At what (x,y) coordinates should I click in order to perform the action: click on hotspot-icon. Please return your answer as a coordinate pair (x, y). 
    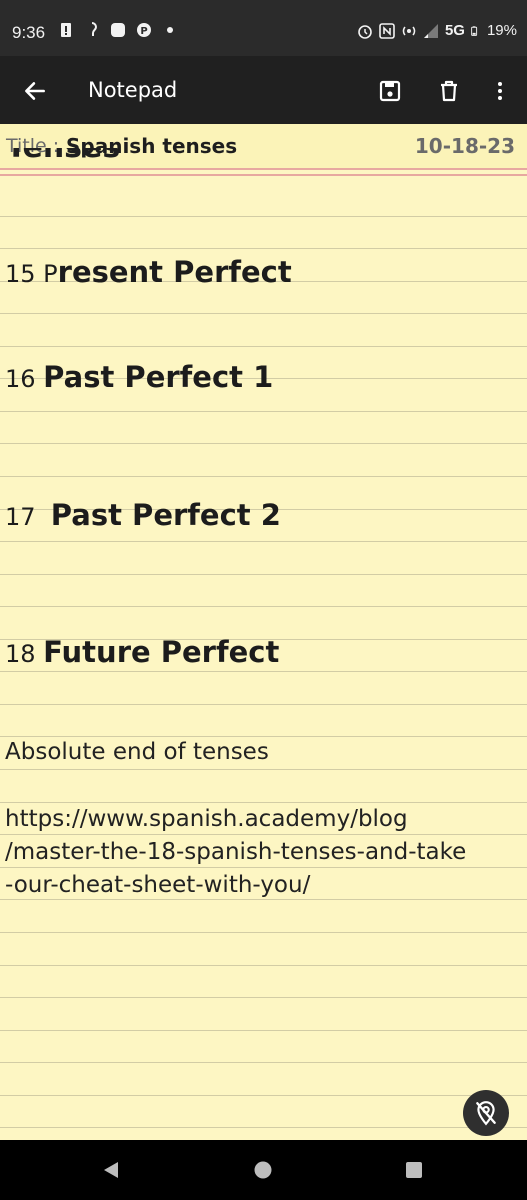
    Looking at the image, I should click on (409, 30).